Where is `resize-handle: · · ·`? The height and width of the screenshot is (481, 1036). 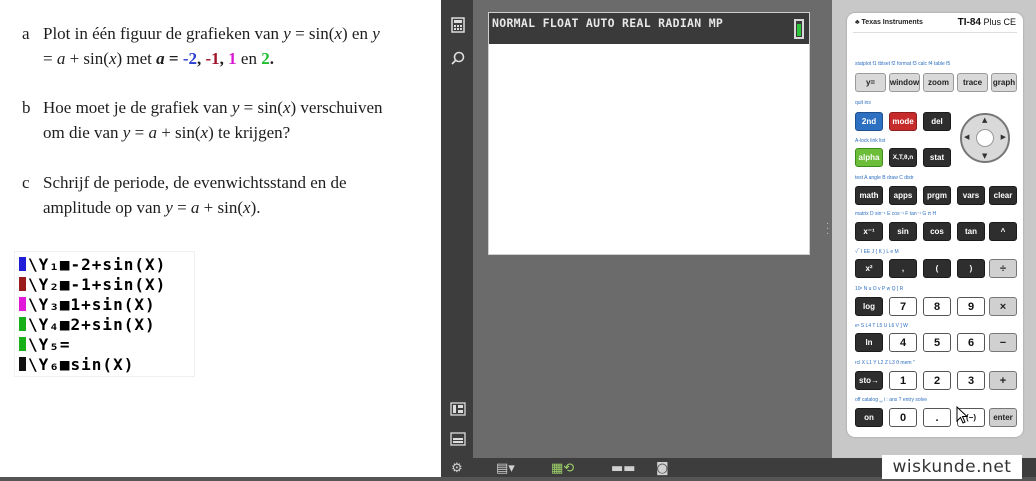
resize-handle: · · · is located at coordinates (828, 230).